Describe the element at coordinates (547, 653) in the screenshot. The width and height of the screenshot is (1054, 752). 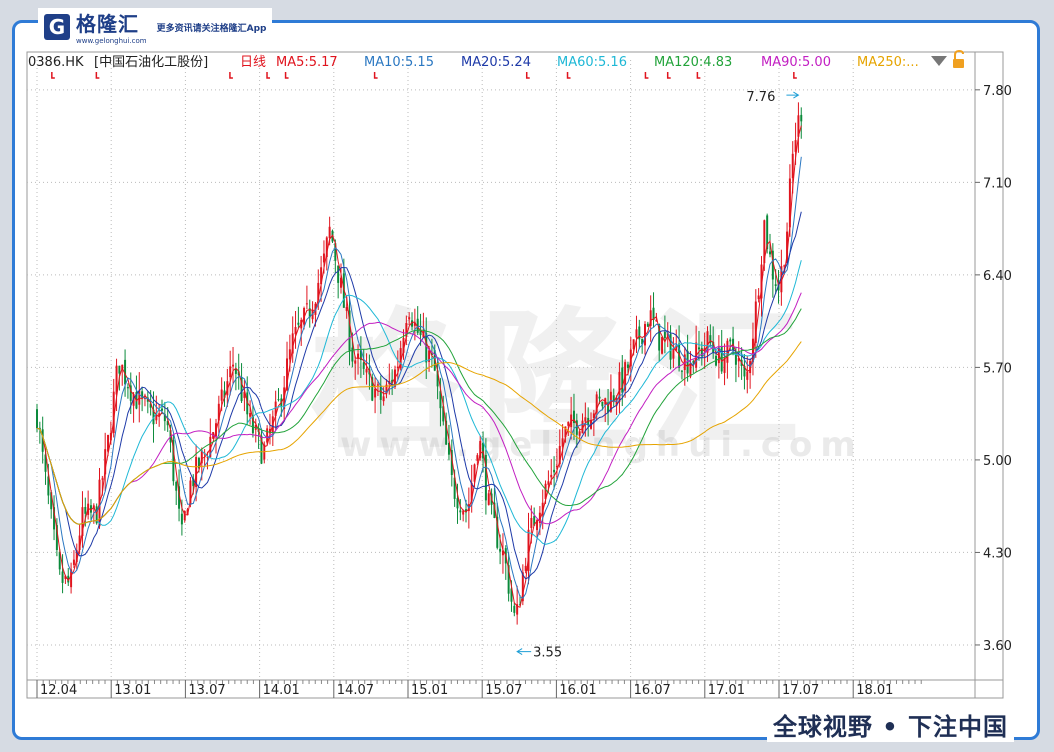
I see `low-label: 3.55` at that location.